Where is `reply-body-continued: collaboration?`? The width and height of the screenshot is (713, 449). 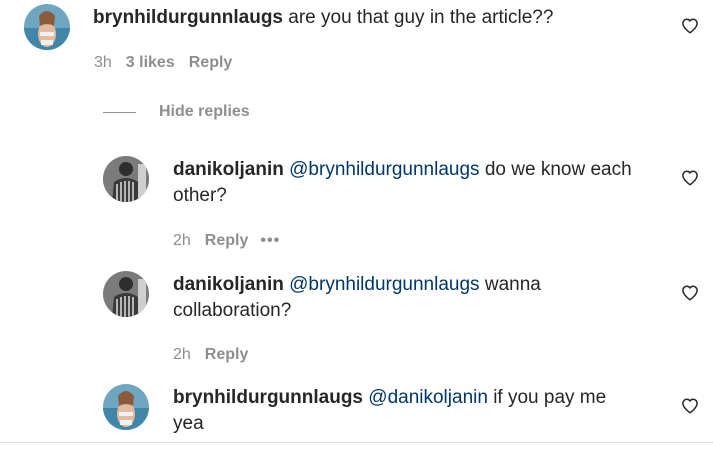
reply-body-continued: collaboration? is located at coordinates (232, 310).